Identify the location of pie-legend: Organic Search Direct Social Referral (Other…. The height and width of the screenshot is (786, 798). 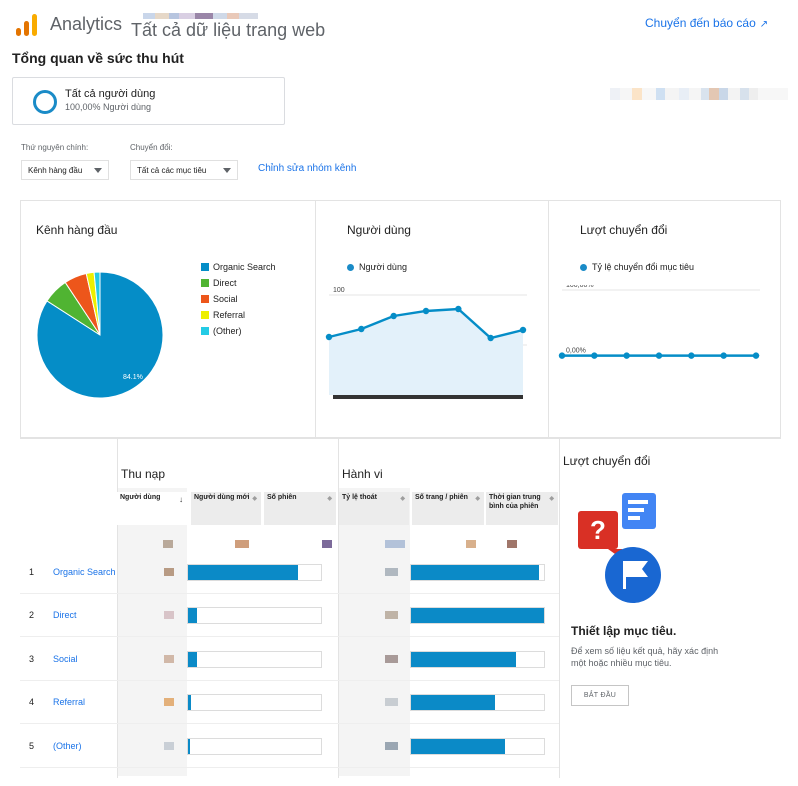
(238, 299).